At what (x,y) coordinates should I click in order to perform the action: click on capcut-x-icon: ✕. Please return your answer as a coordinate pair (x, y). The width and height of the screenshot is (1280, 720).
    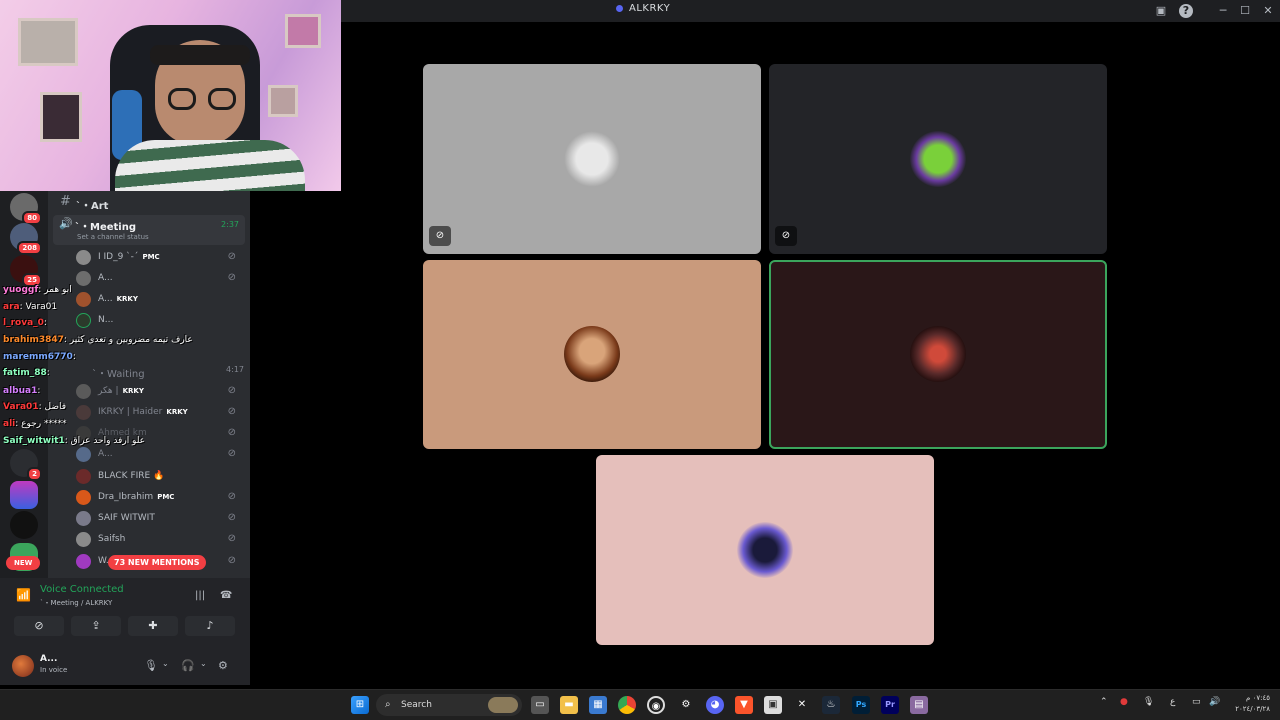
    Looking at the image, I should click on (802, 705).